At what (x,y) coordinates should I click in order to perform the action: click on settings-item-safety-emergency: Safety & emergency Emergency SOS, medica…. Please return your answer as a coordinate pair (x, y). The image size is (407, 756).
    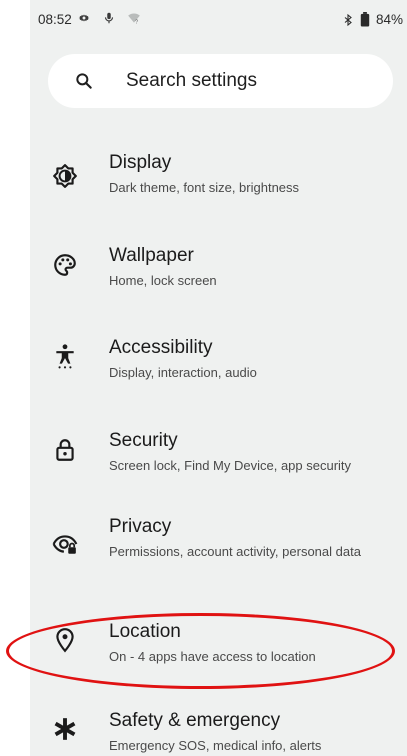
    Looking at the image, I should click on (218, 732).